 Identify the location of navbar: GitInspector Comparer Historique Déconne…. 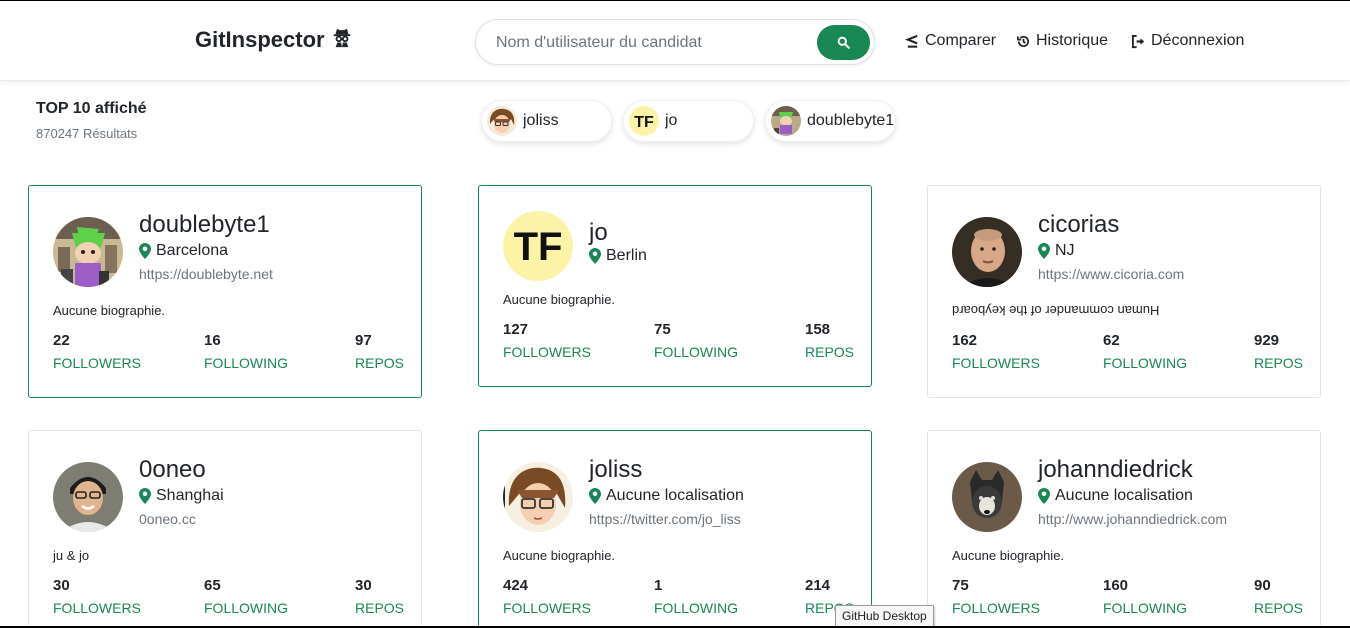
(675, 41).